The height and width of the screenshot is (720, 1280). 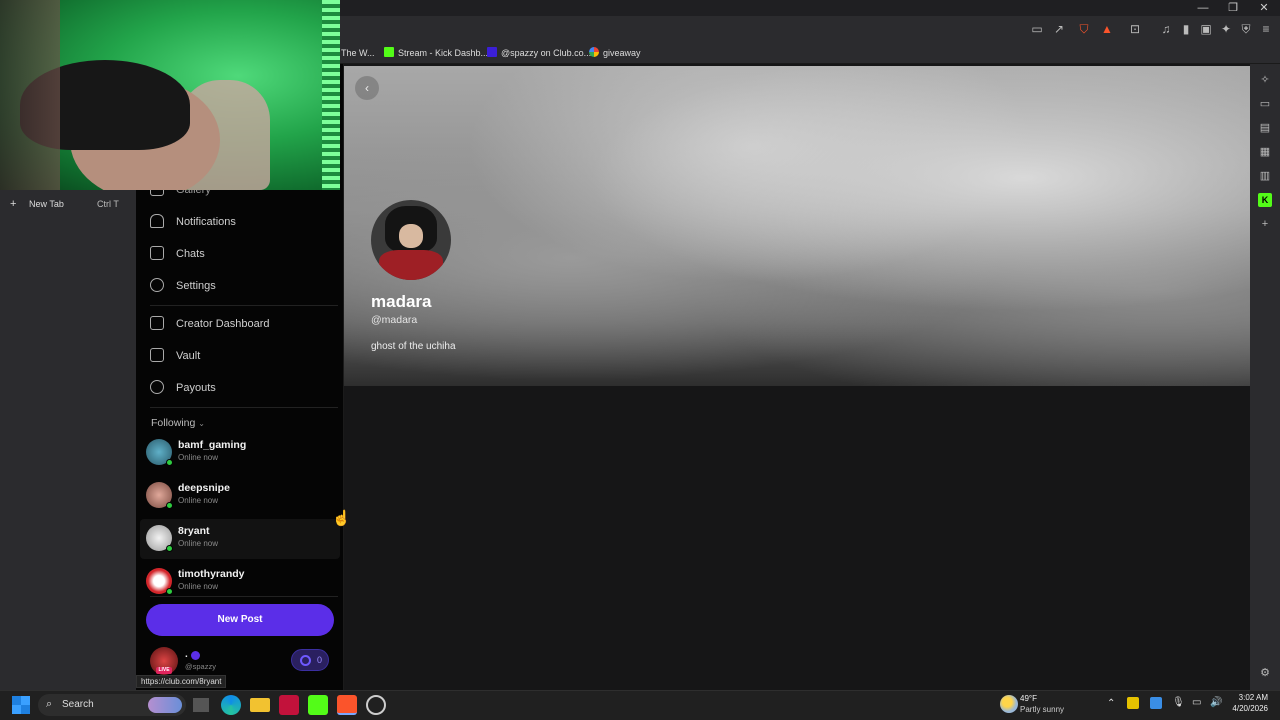 What do you see at coordinates (240, 496) in the screenshot?
I see `following-item-deepsnipe: deepsnipe Online now` at bounding box center [240, 496].